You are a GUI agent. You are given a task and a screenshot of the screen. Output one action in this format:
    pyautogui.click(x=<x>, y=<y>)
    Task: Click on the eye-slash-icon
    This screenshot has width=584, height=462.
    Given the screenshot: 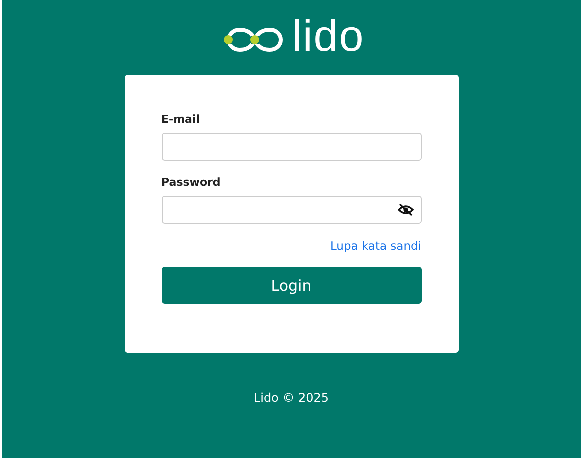 What is the action you would take?
    pyautogui.click(x=406, y=210)
    